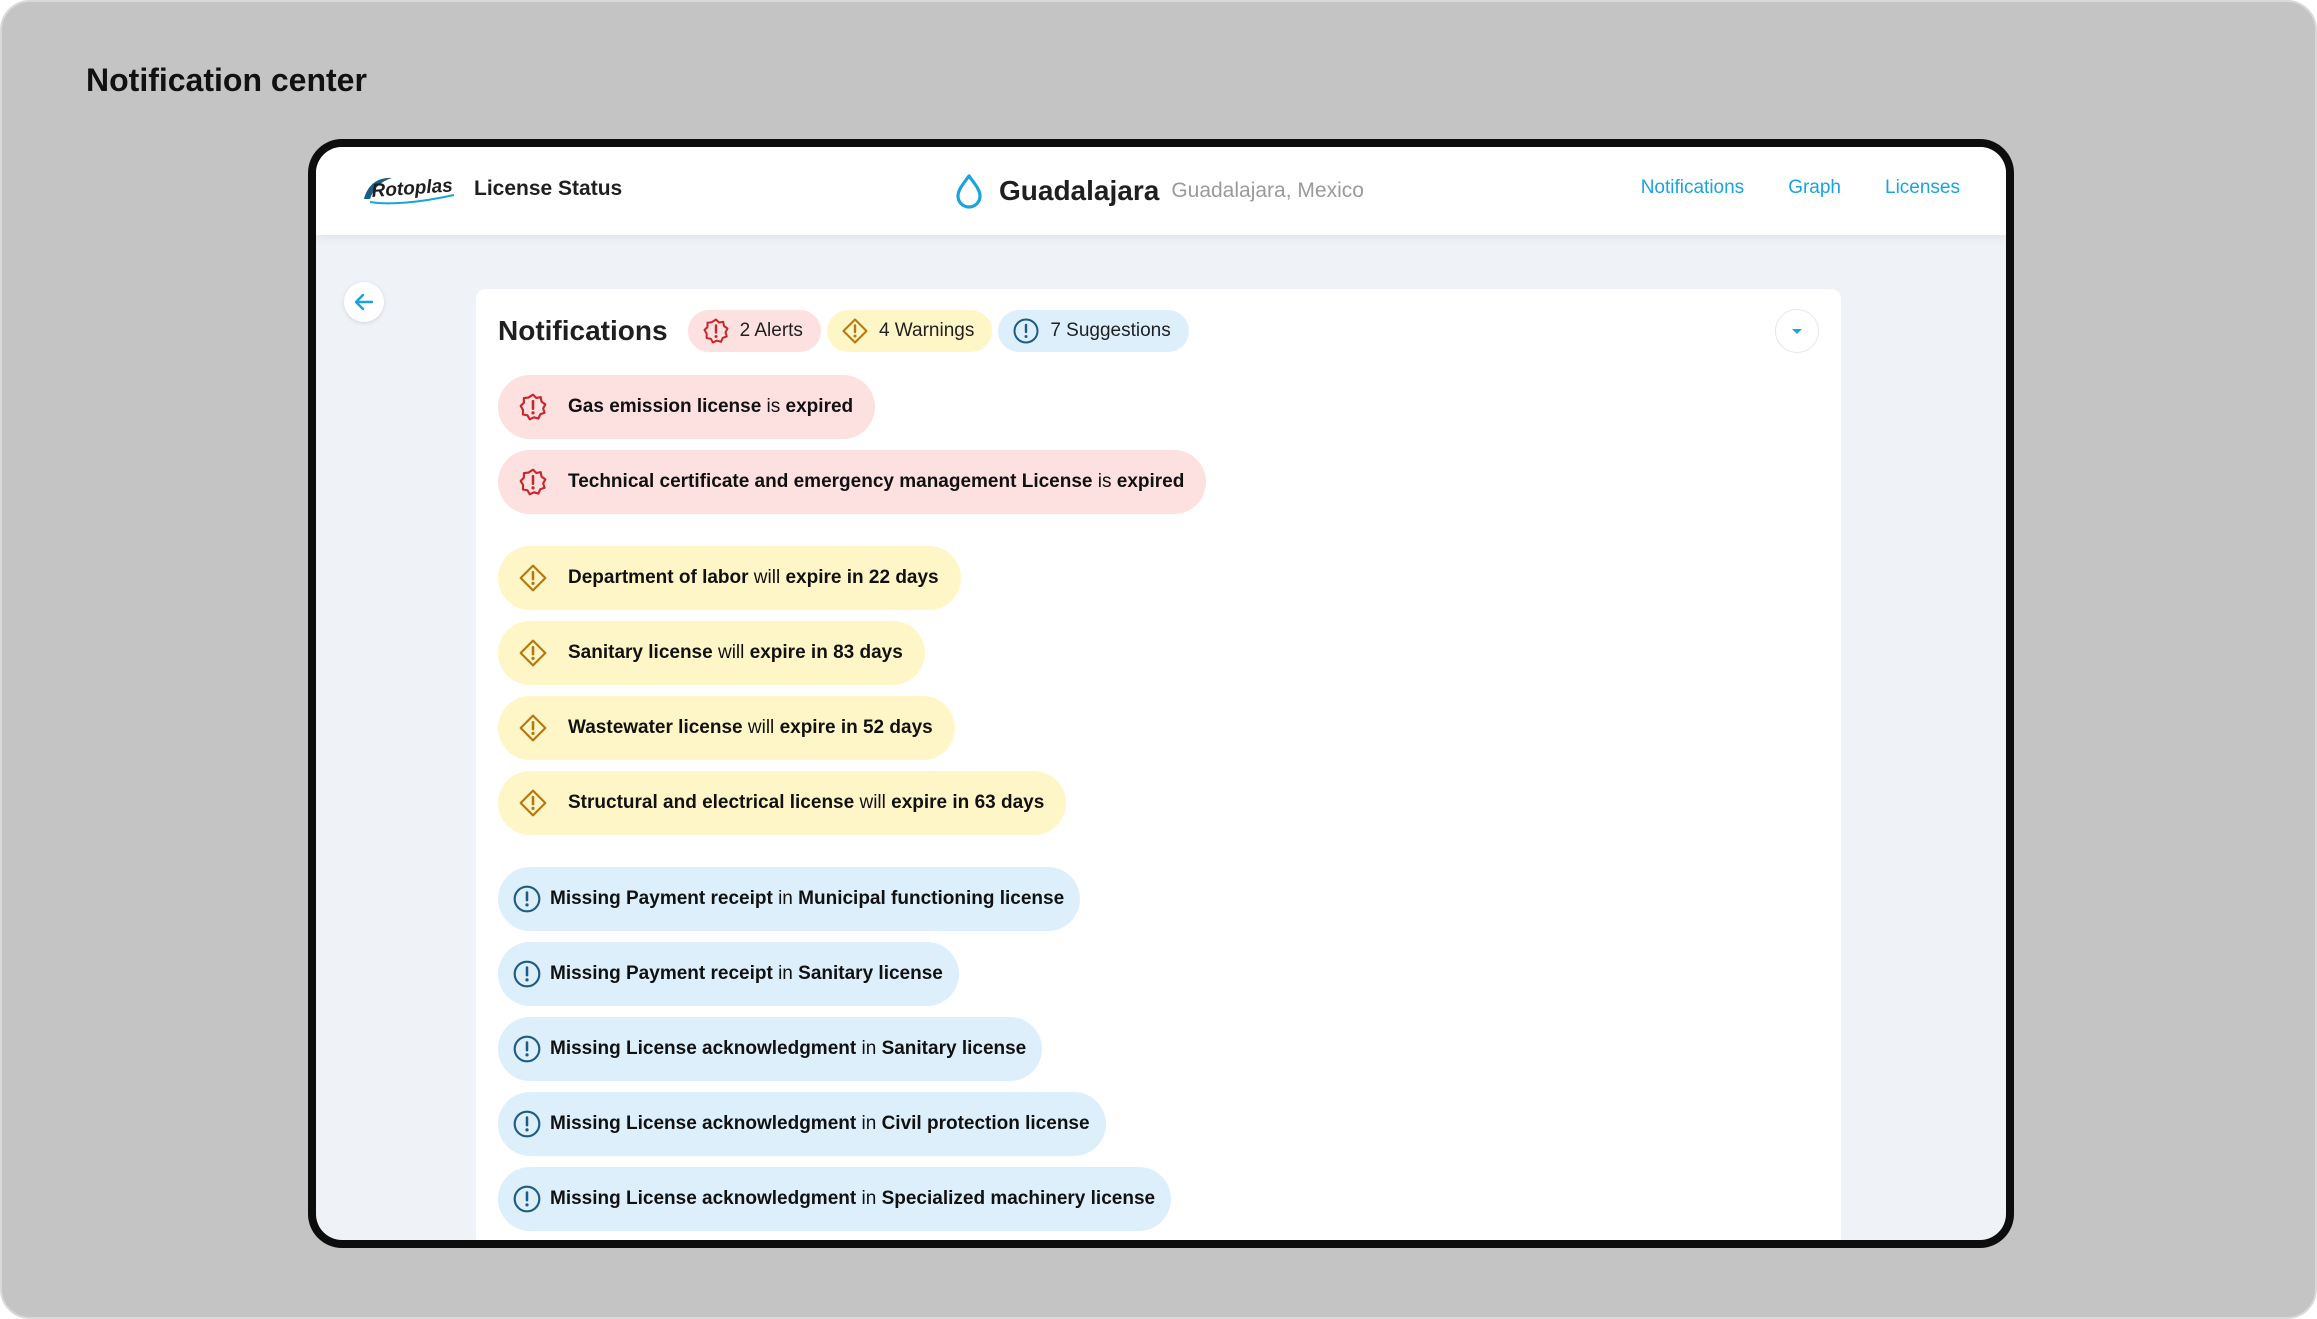 The width and height of the screenshot is (2317, 1319). I want to click on location-display: Guadalajara Guadalajara, Mexico, so click(1158, 191).